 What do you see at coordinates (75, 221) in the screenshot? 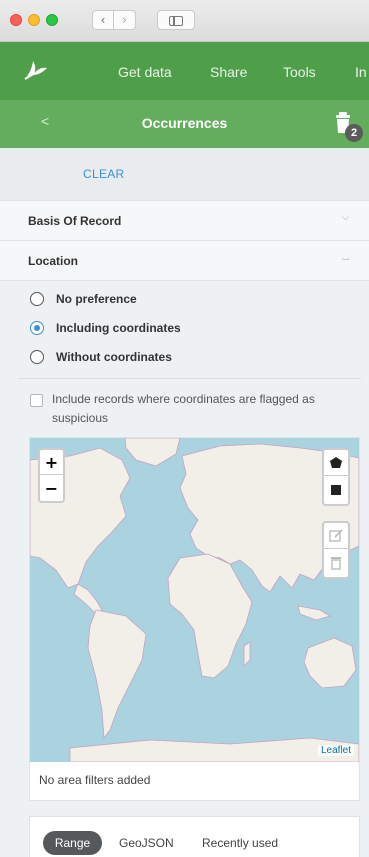
I see `section-title: Basis Of Record` at bounding box center [75, 221].